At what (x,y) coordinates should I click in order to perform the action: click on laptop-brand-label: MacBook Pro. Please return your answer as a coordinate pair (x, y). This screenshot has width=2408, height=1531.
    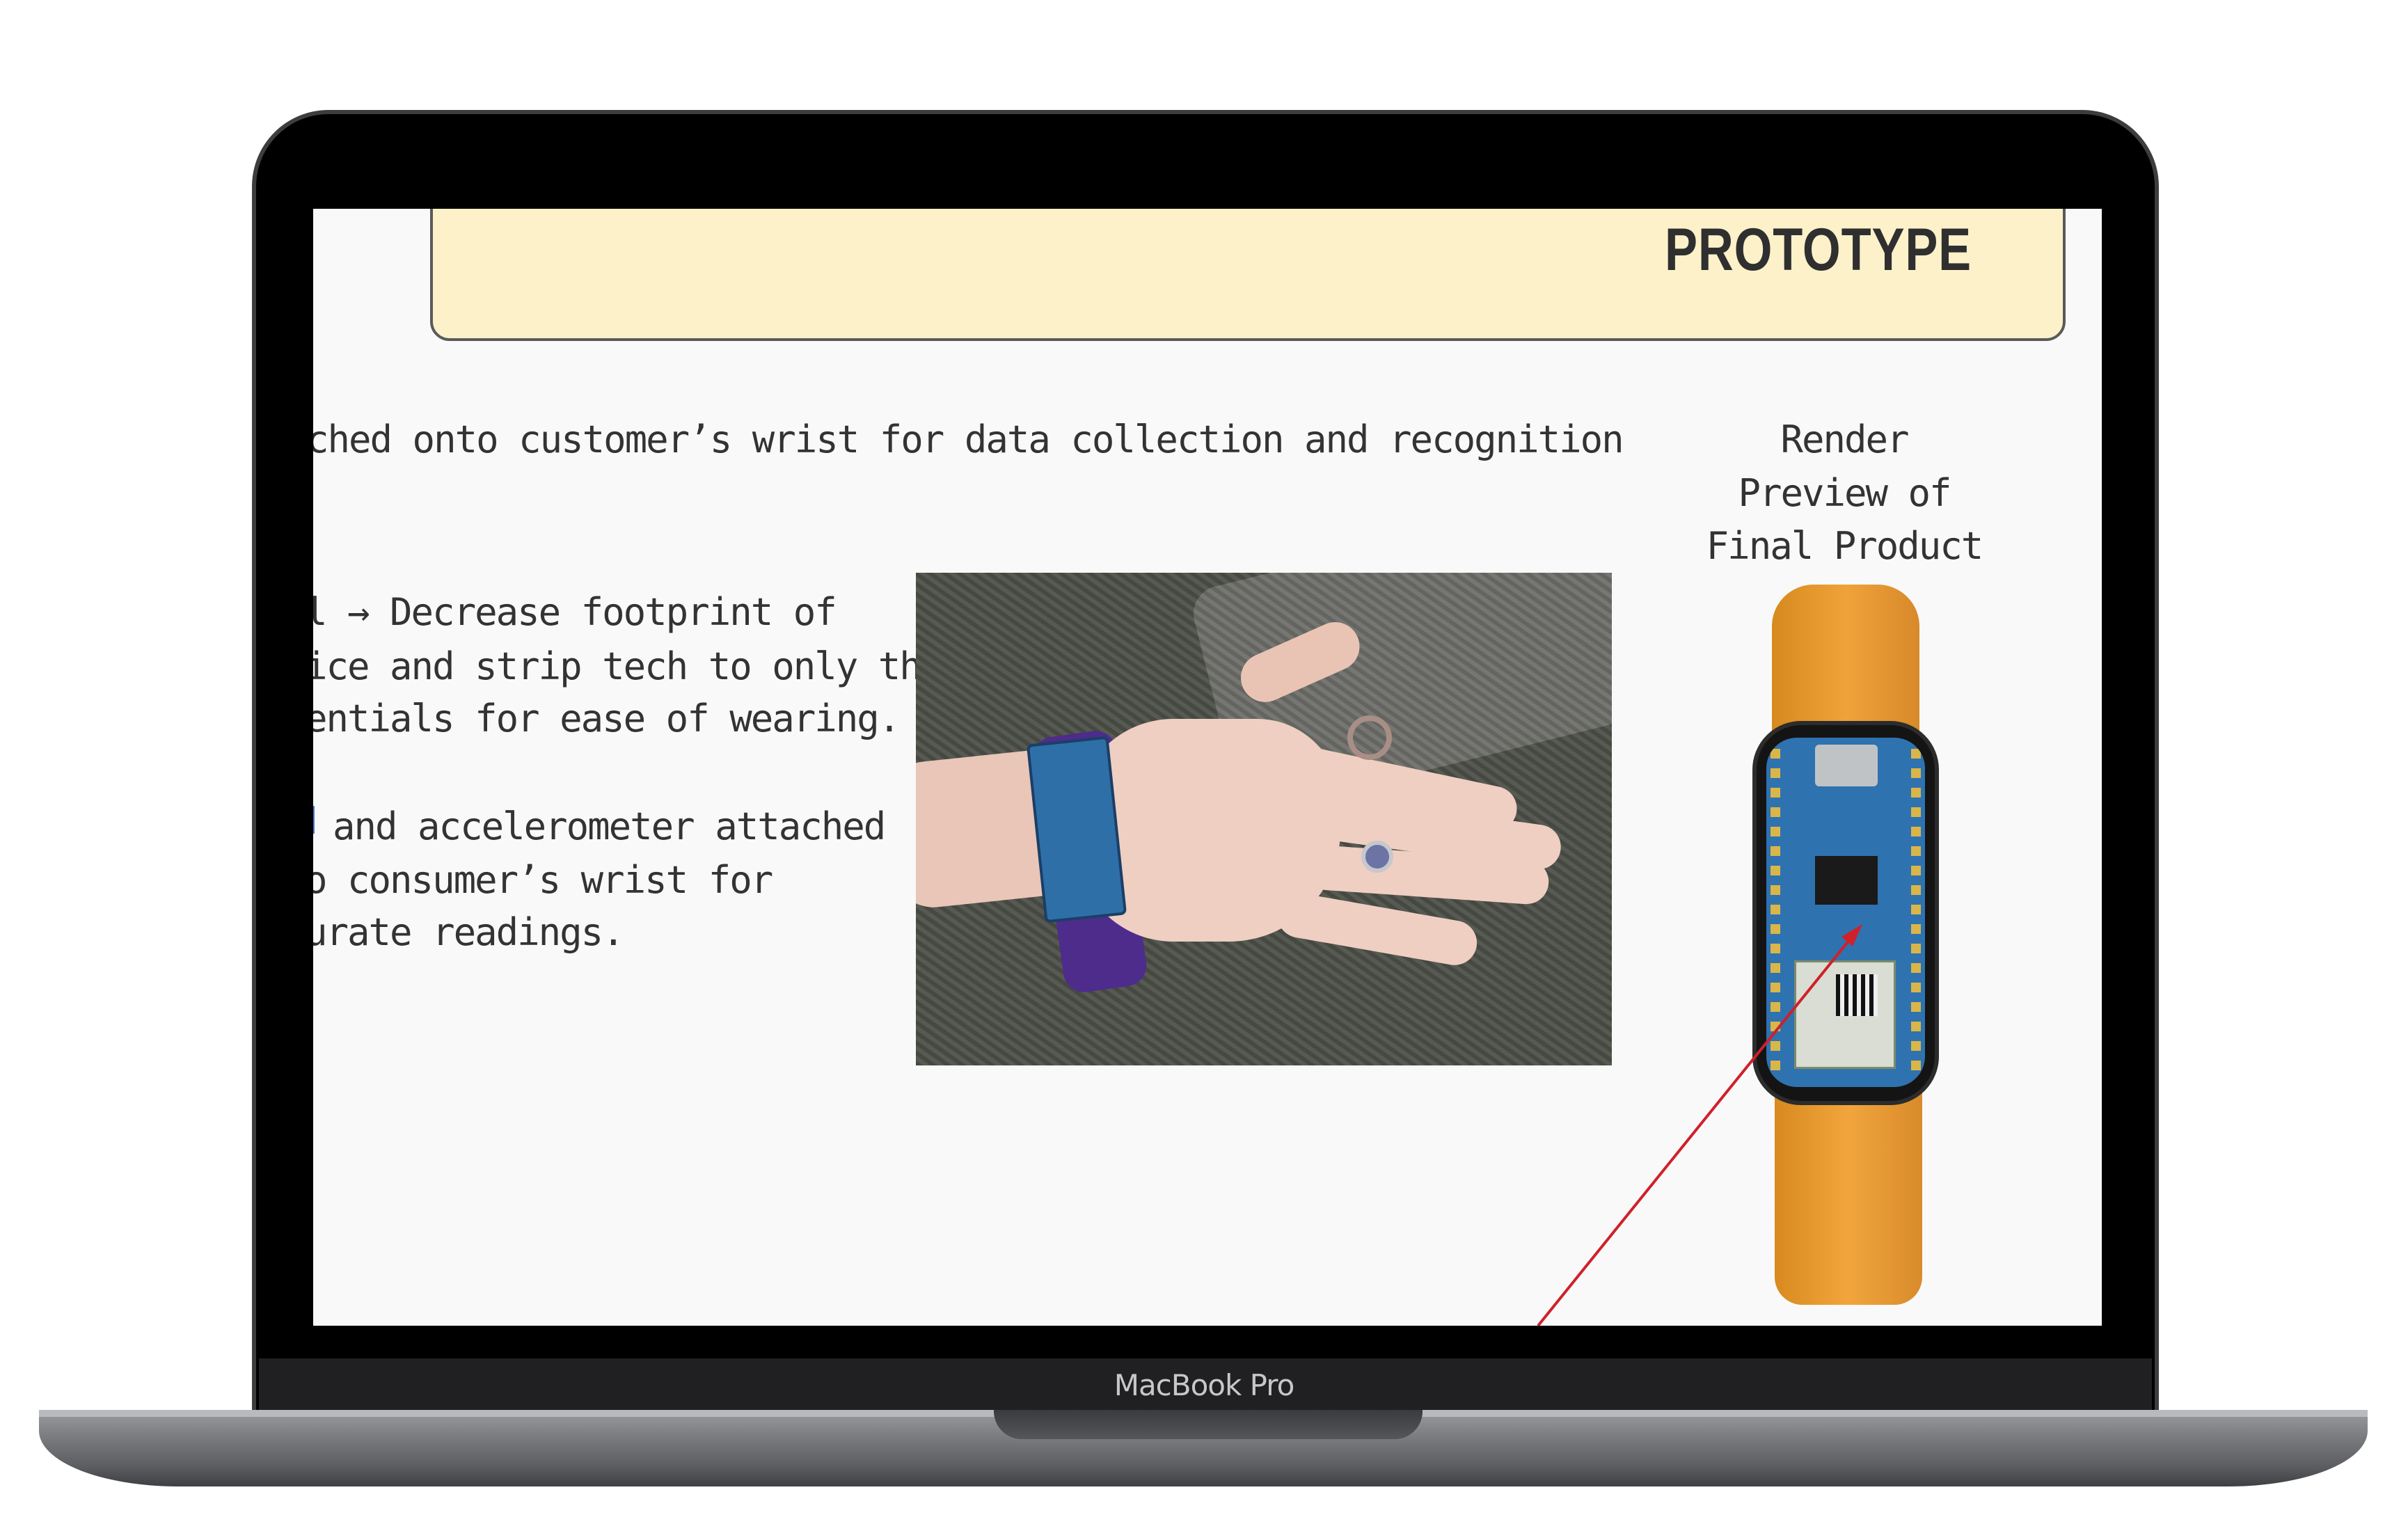
    Looking at the image, I should click on (1204, 1385).